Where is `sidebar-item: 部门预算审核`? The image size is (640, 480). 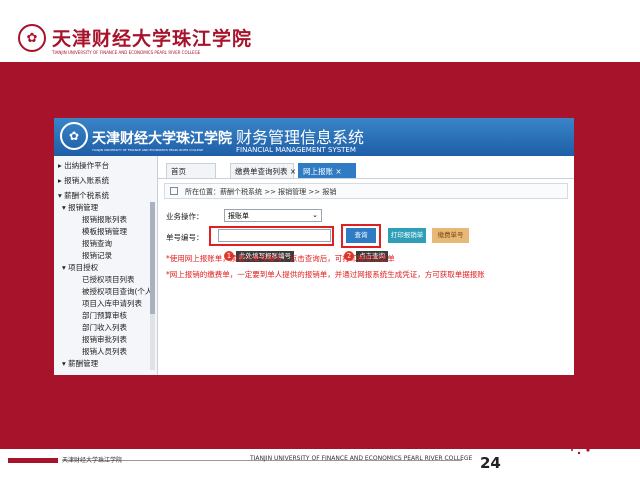 sidebar-item: 部门预算审核 is located at coordinates (104, 315).